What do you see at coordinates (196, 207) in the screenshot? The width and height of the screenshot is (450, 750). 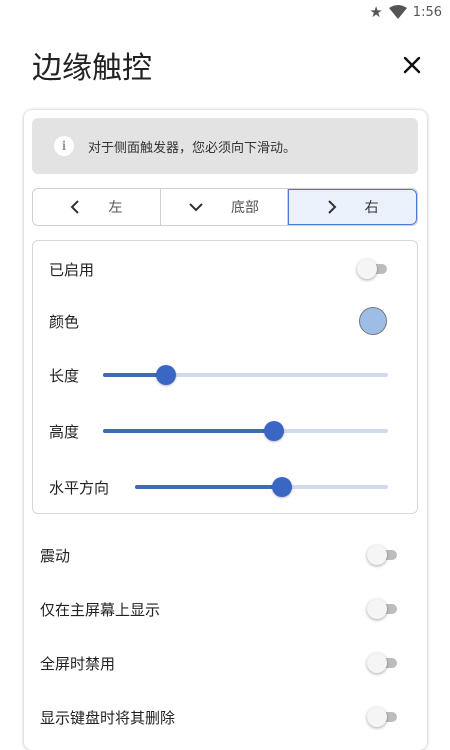 I see `chevron-down-icon` at bounding box center [196, 207].